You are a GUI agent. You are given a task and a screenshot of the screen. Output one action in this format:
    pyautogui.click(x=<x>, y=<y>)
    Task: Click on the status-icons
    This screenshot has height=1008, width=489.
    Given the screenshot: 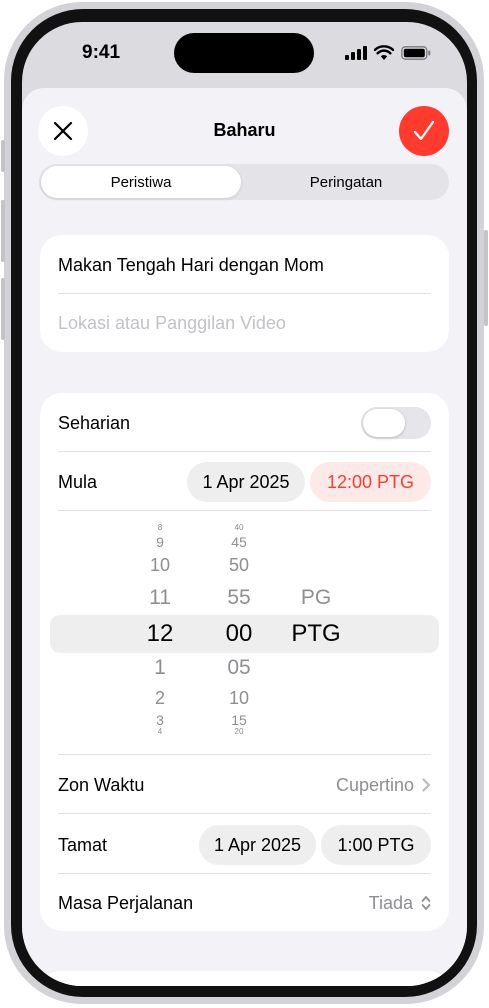 What is the action you would take?
    pyautogui.click(x=388, y=52)
    